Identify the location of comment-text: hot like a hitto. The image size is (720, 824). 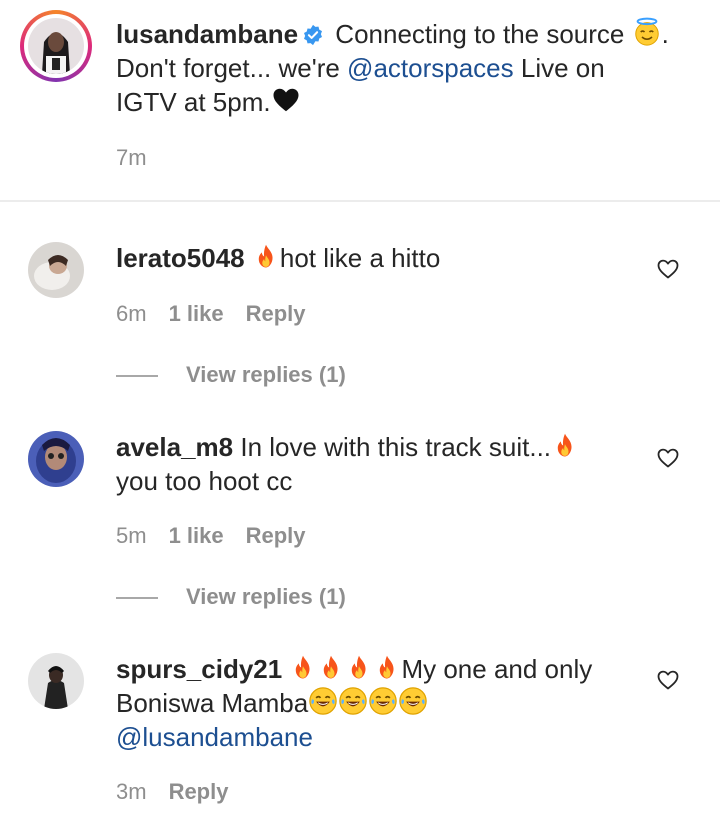
(360, 258).